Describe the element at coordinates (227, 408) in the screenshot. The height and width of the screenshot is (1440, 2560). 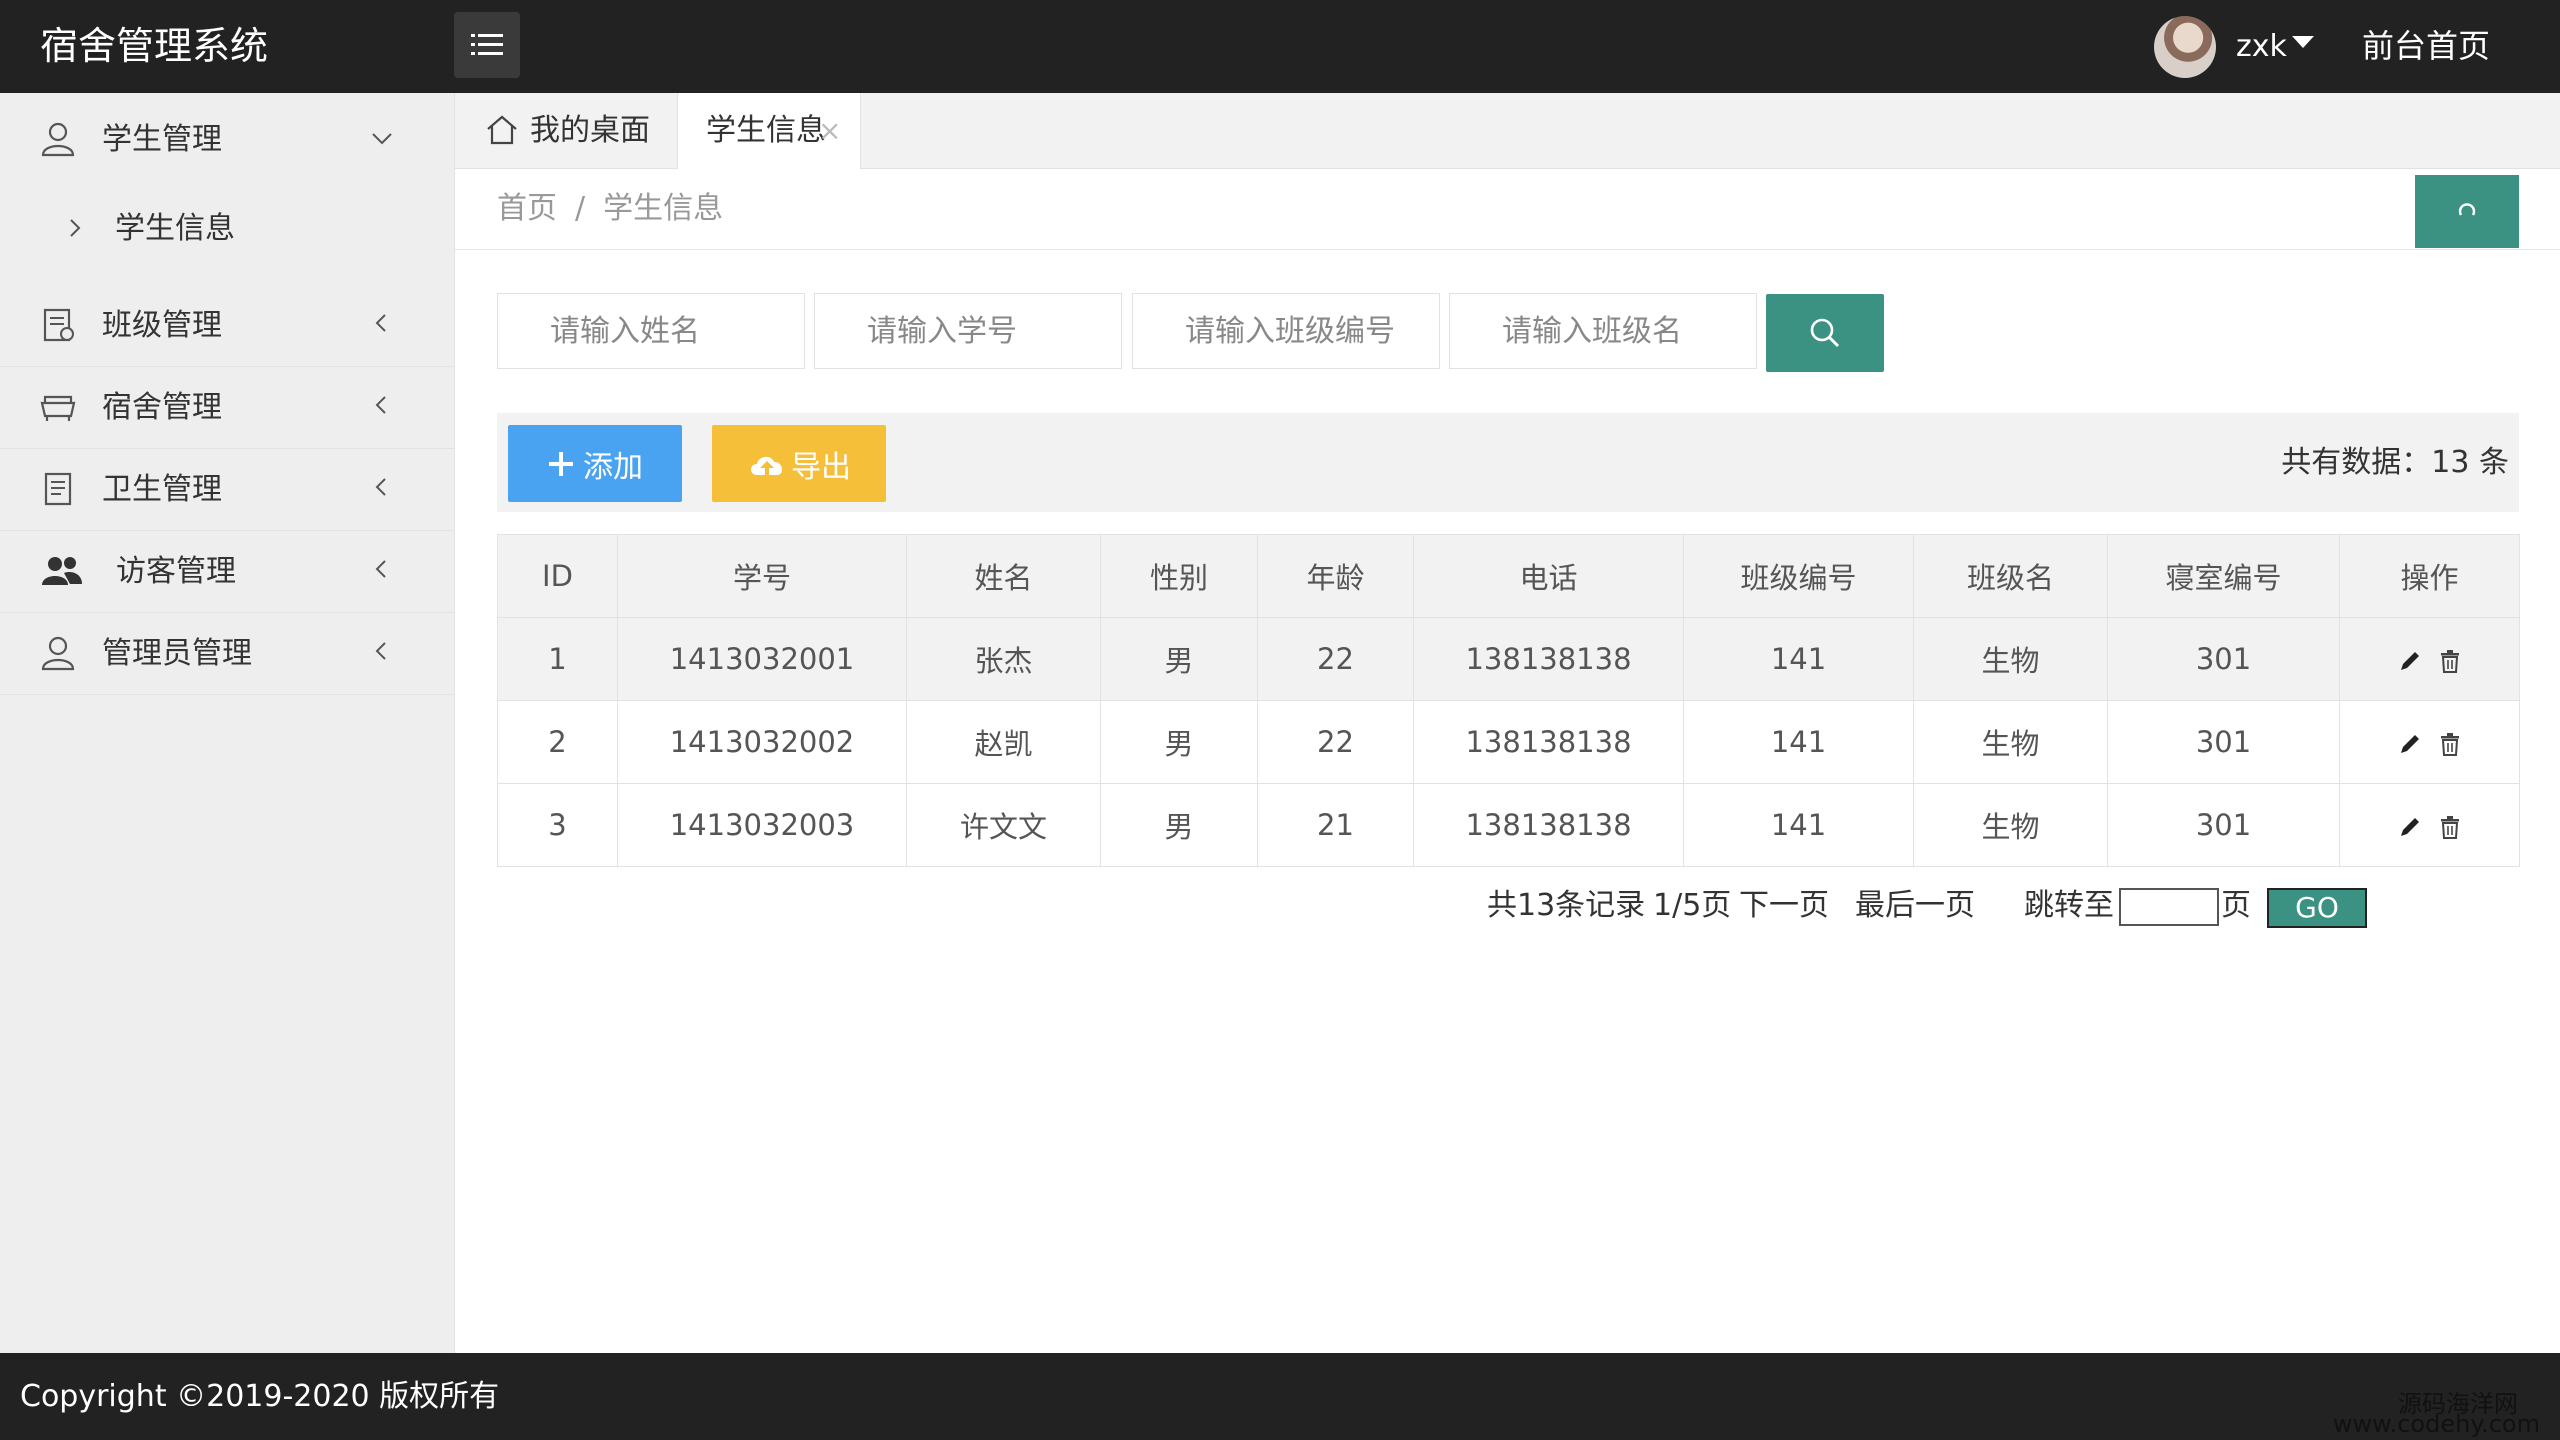
I see `sidebar-item-dorm-management: 宿舍管理` at that location.